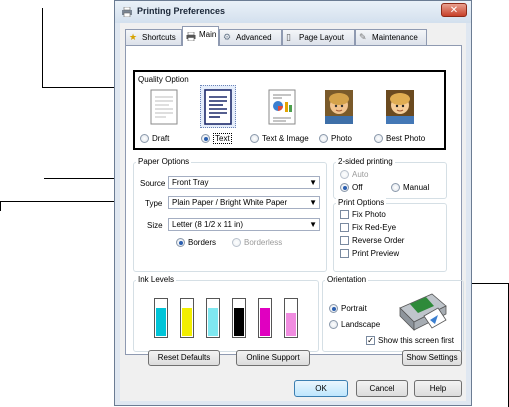 Image resolution: width=509 pixels, height=407 pixels. I want to click on gear-icon: ⚙, so click(227, 37).